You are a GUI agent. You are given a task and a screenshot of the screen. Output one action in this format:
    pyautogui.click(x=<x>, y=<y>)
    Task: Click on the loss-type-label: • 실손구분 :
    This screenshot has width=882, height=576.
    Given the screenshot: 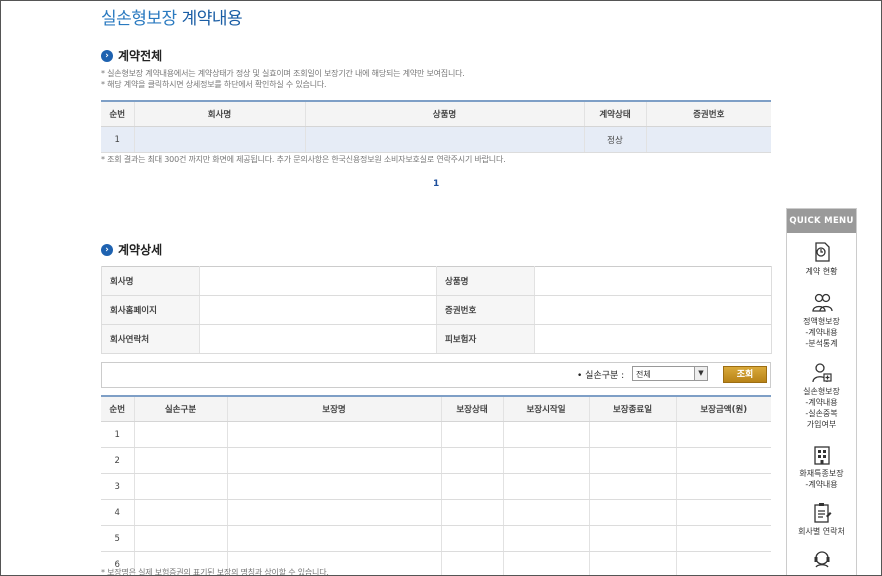 What is the action you would take?
    pyautogui.click(x=601, y=376)
    